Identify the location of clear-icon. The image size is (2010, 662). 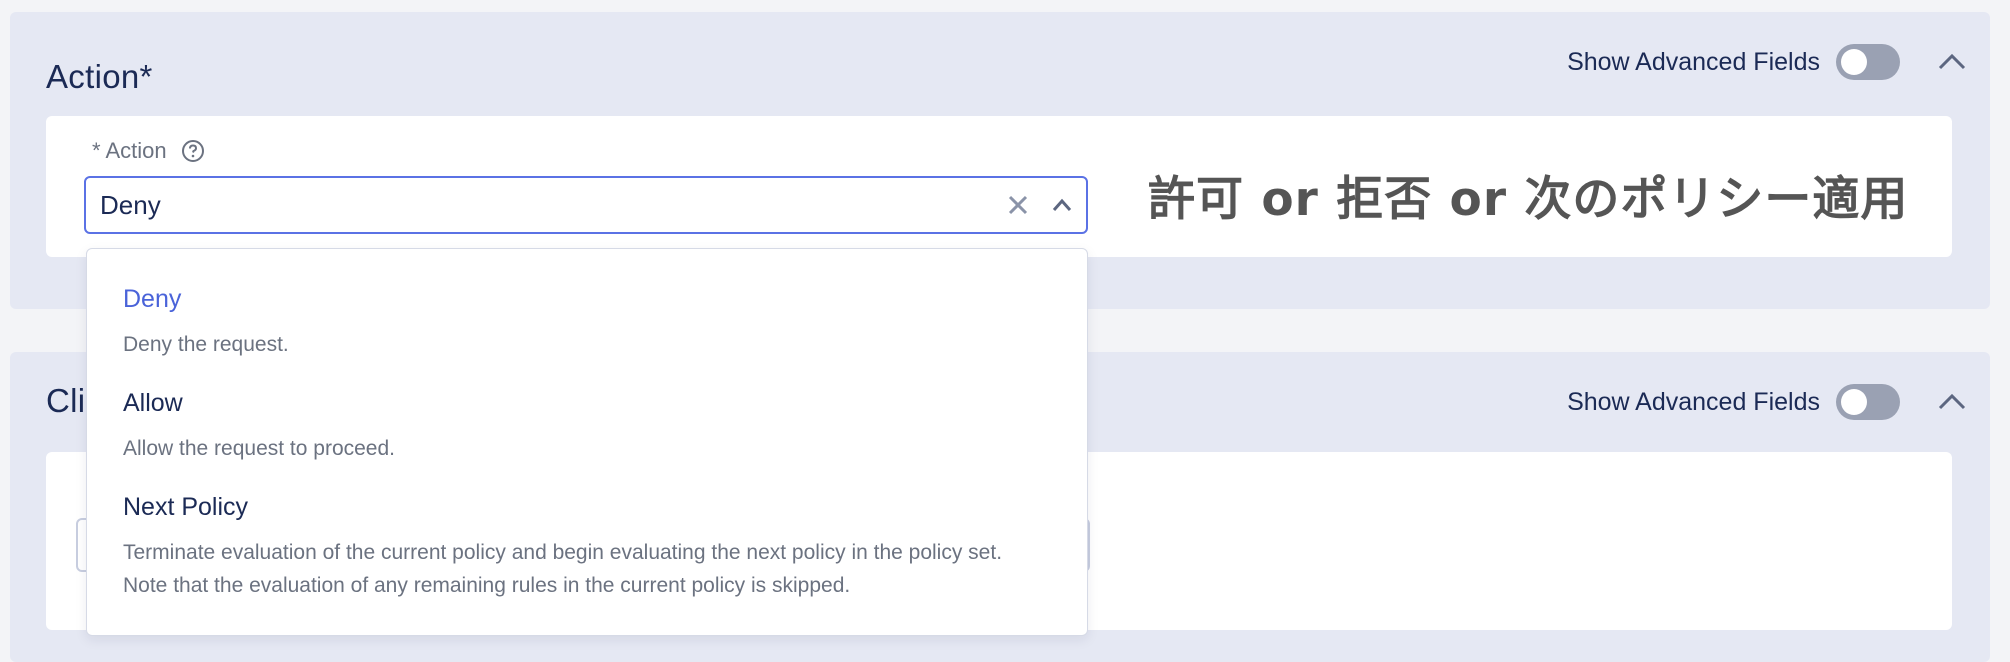
(1018, 205).